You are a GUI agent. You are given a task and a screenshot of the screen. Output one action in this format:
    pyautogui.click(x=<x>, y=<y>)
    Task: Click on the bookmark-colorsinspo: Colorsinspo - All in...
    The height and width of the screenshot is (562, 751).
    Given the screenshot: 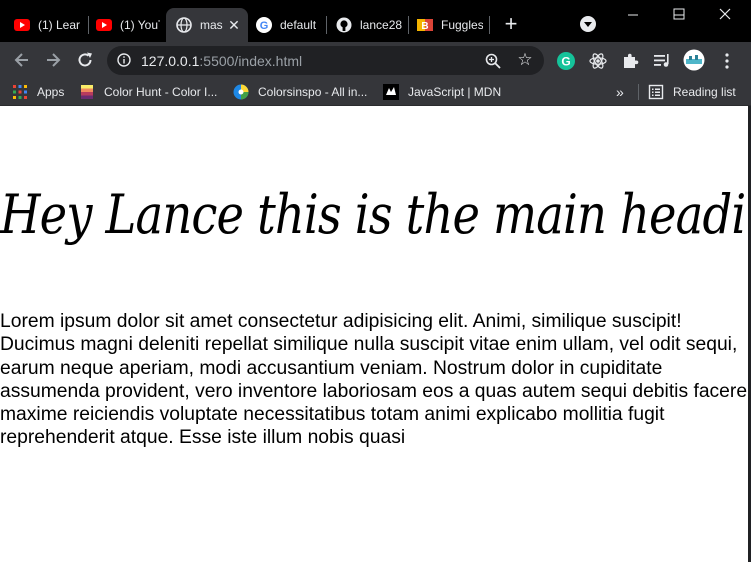 What is the action you would take?
    pyautogui.click(x=300, y=92)
    